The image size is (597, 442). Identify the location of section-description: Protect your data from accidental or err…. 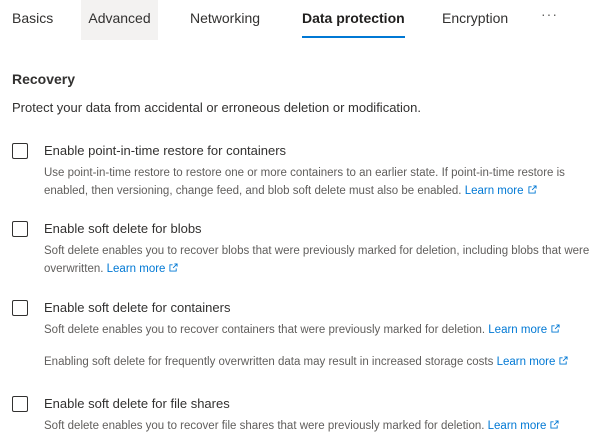
(216, 107).